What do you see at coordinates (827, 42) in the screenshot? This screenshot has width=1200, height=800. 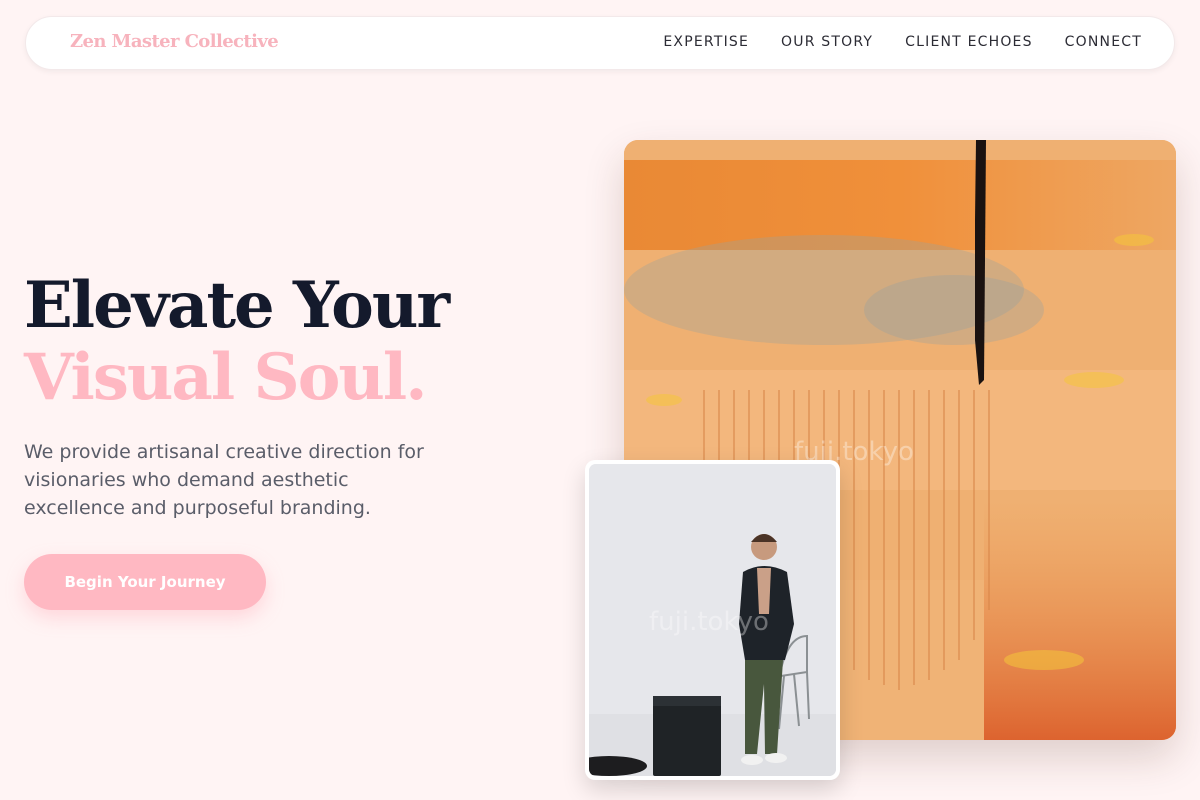 I see `nav-link-our-story: OUR STORY` at bounding box center [827, 42].